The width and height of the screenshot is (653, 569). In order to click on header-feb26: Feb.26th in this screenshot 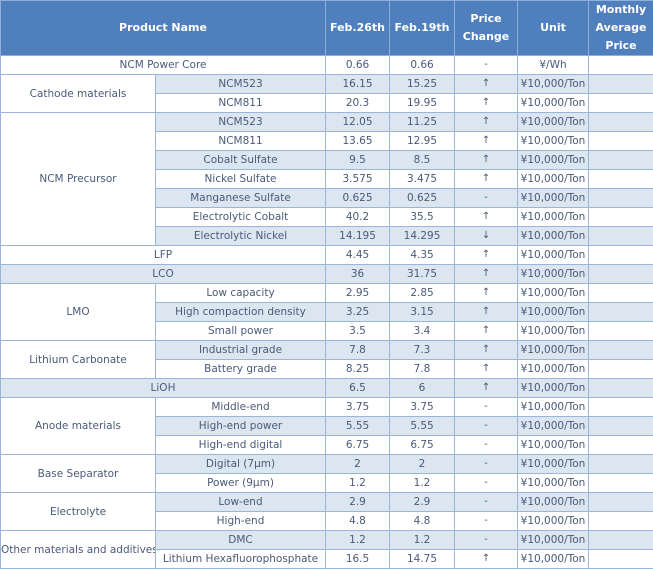, I will do `click(358, 28)`.